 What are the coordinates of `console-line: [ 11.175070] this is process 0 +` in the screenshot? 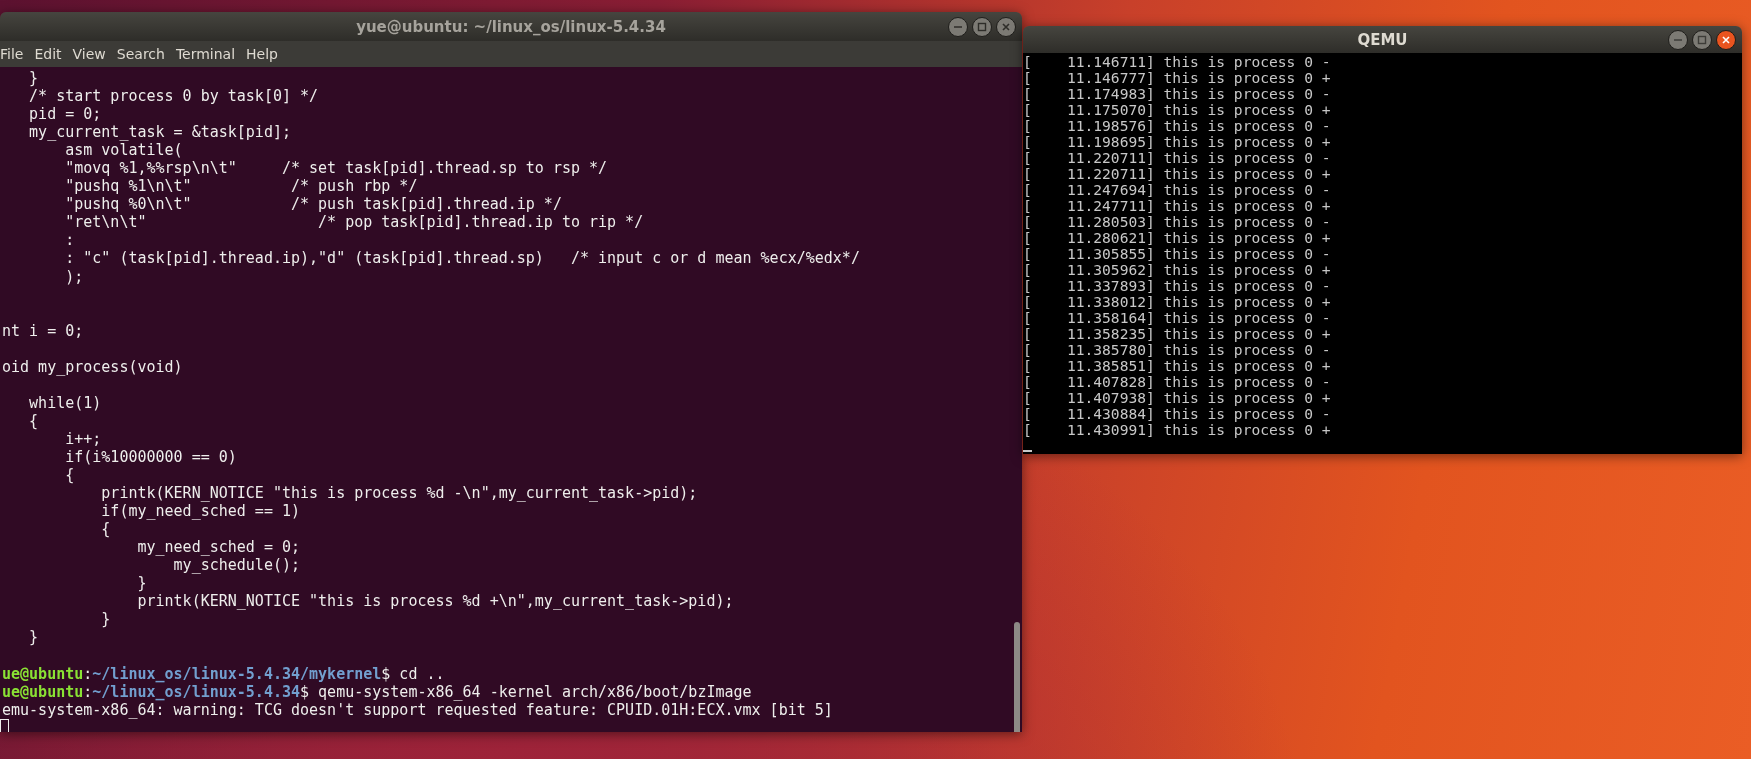 It's located at (1177, 110).